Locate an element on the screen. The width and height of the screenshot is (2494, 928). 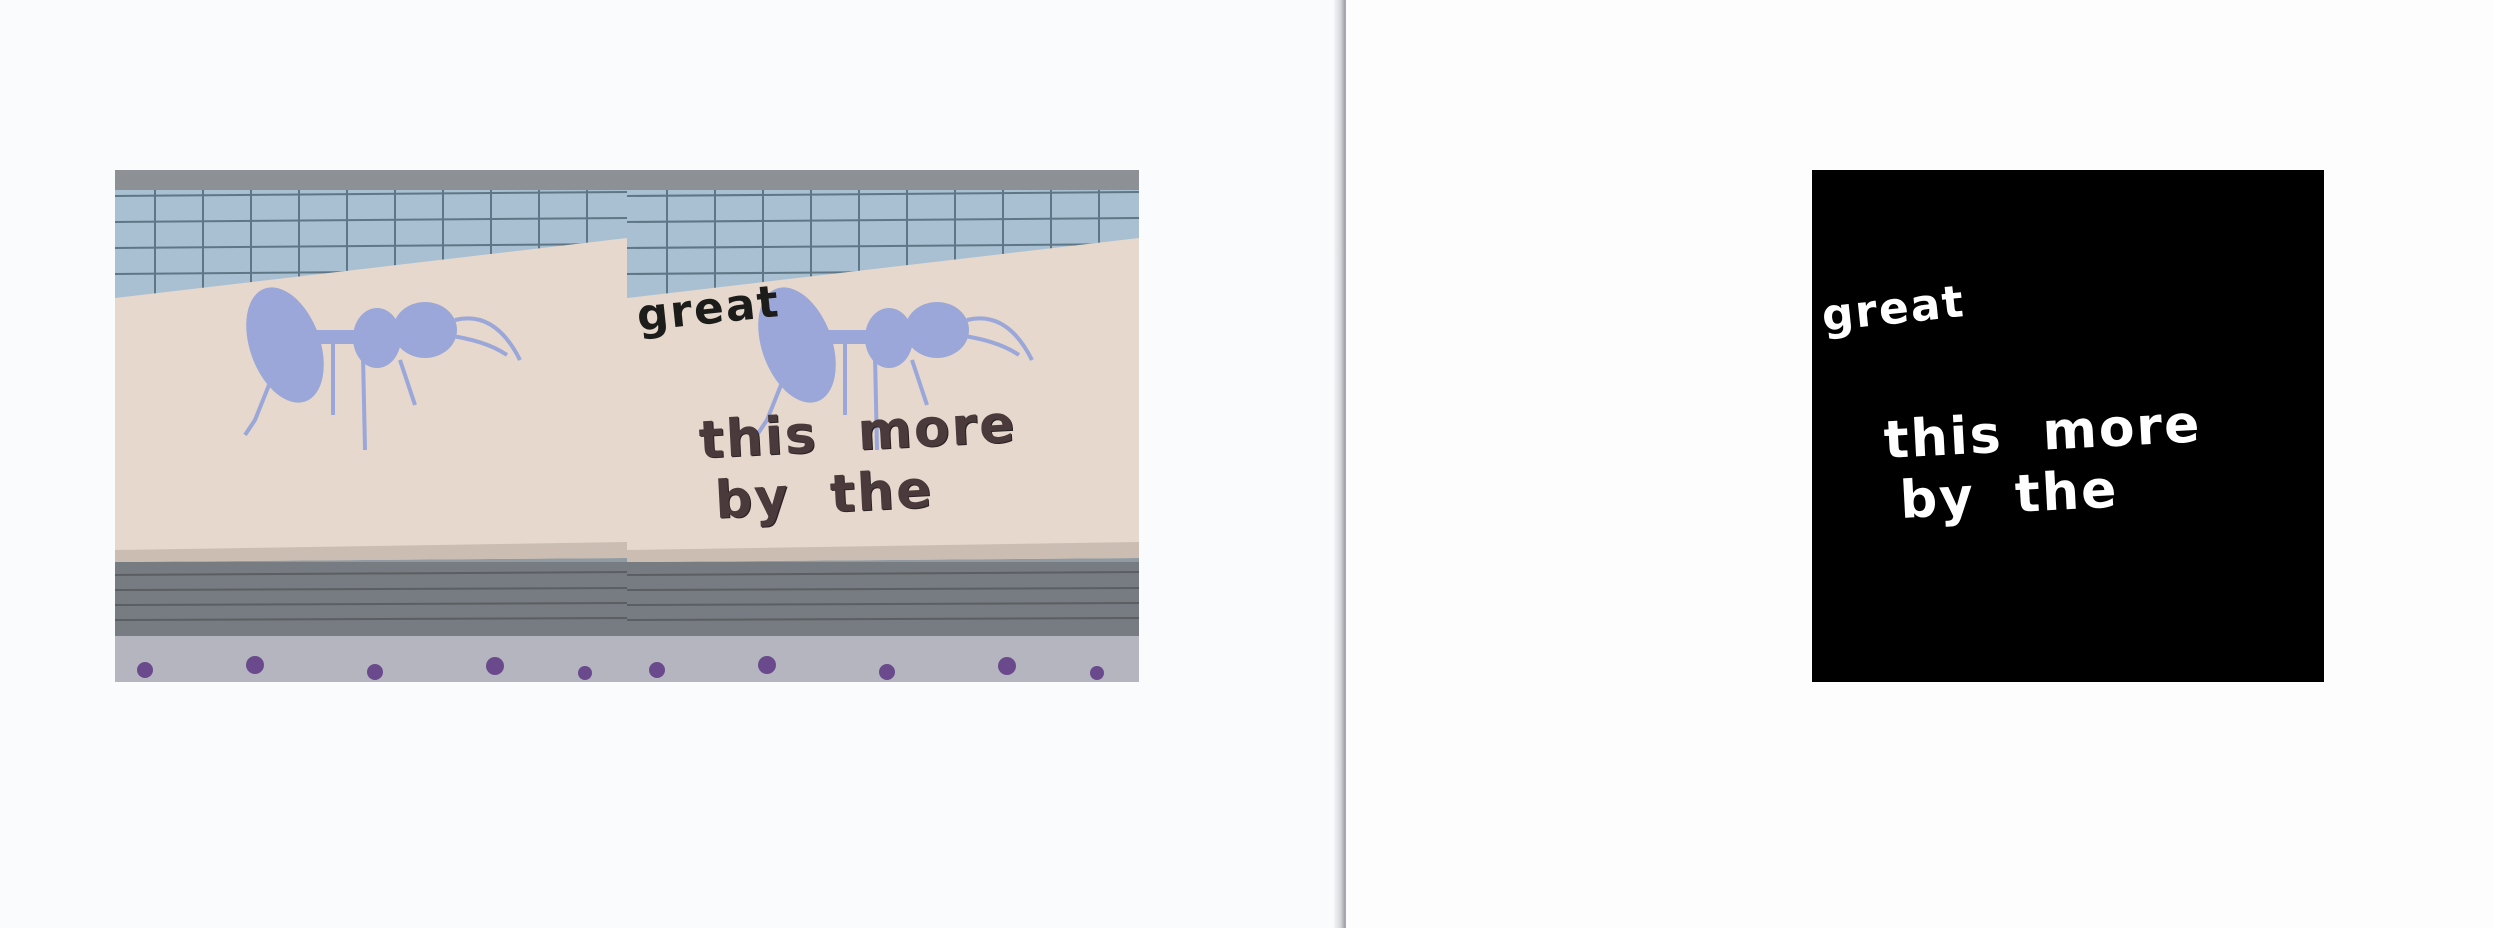
storefront-photo-original is located at coordinates (371, 426).